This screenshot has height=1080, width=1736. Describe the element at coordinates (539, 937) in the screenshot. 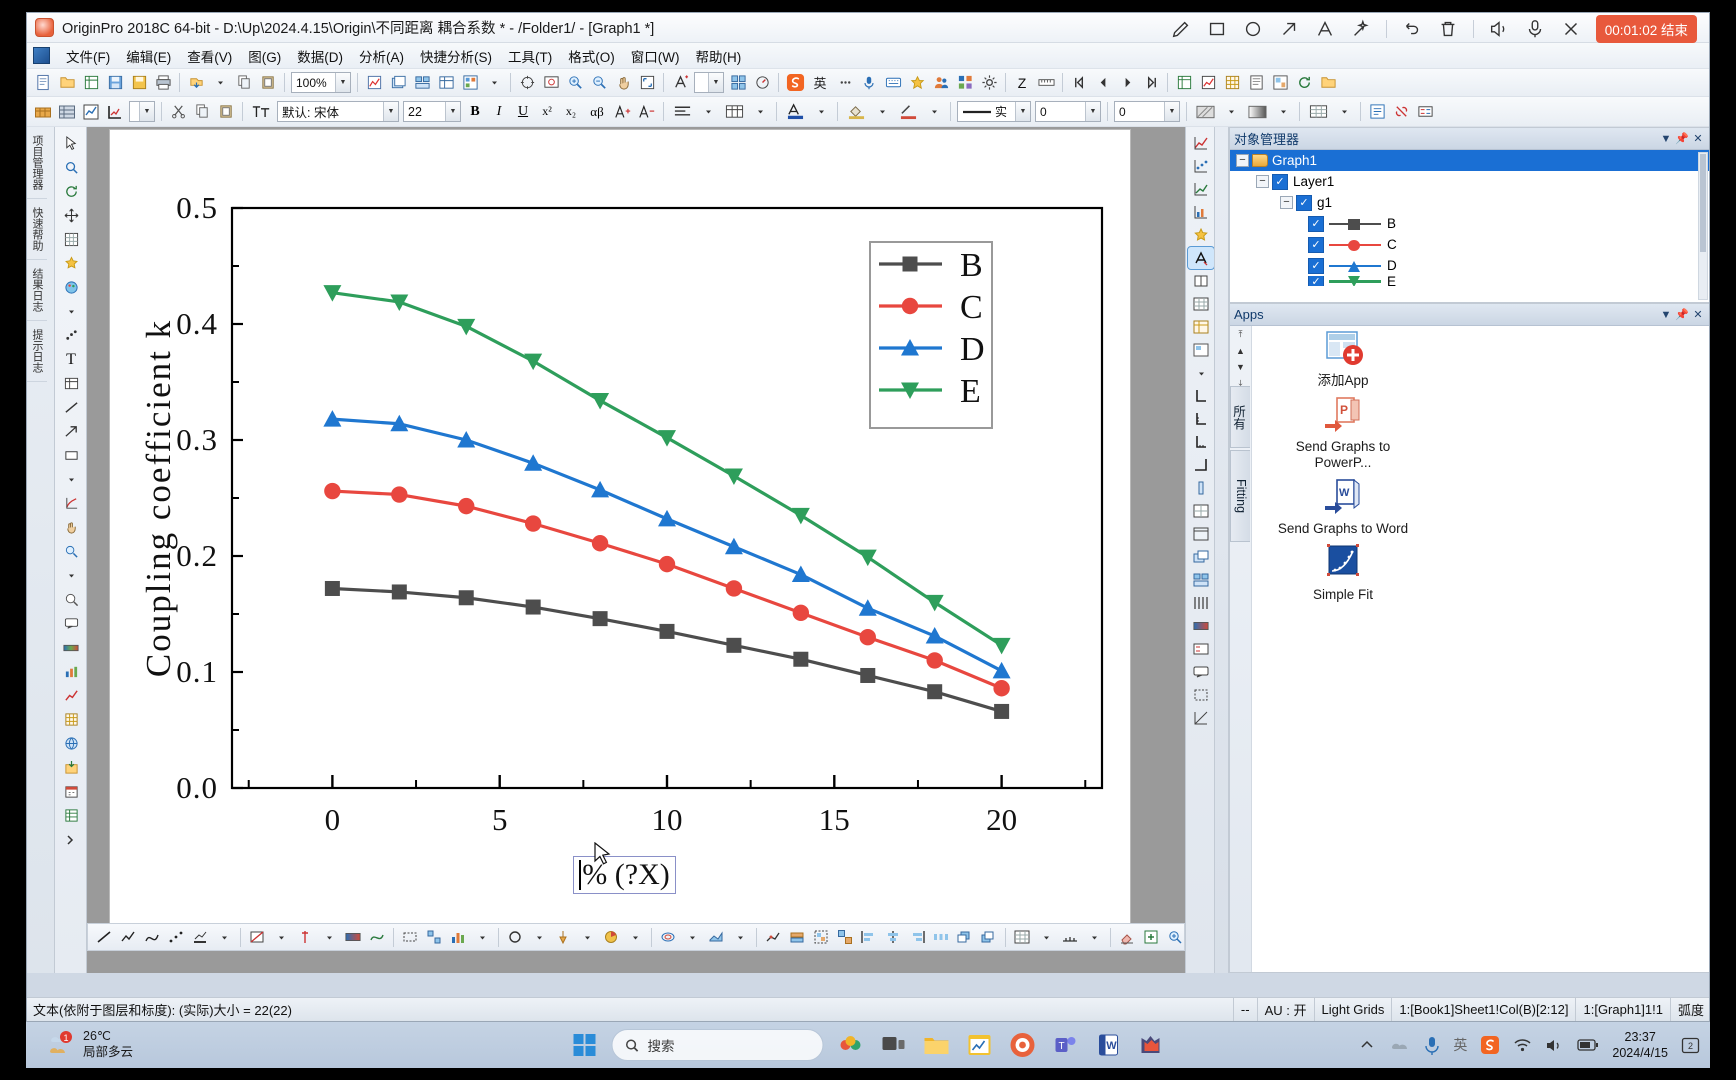

I see `circle-dropdown-icon` at that location.